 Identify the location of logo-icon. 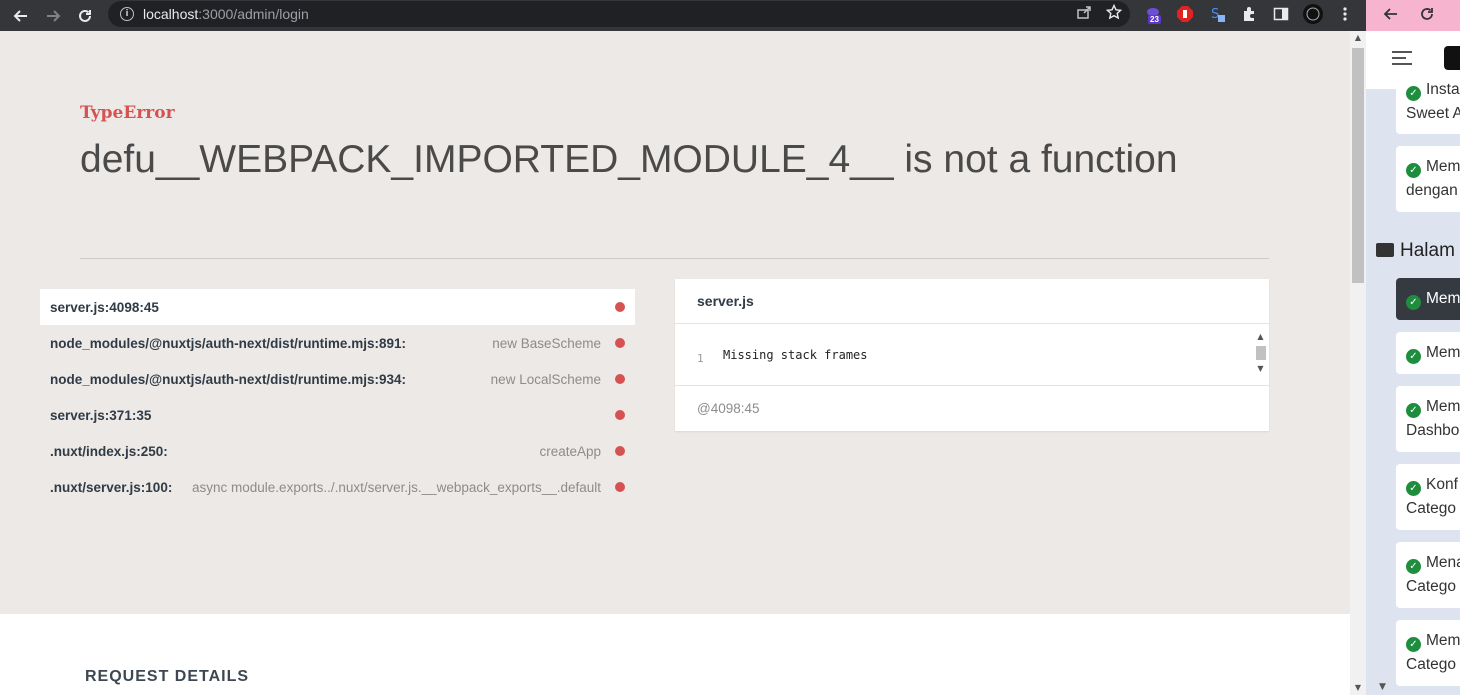
(1452, 58).